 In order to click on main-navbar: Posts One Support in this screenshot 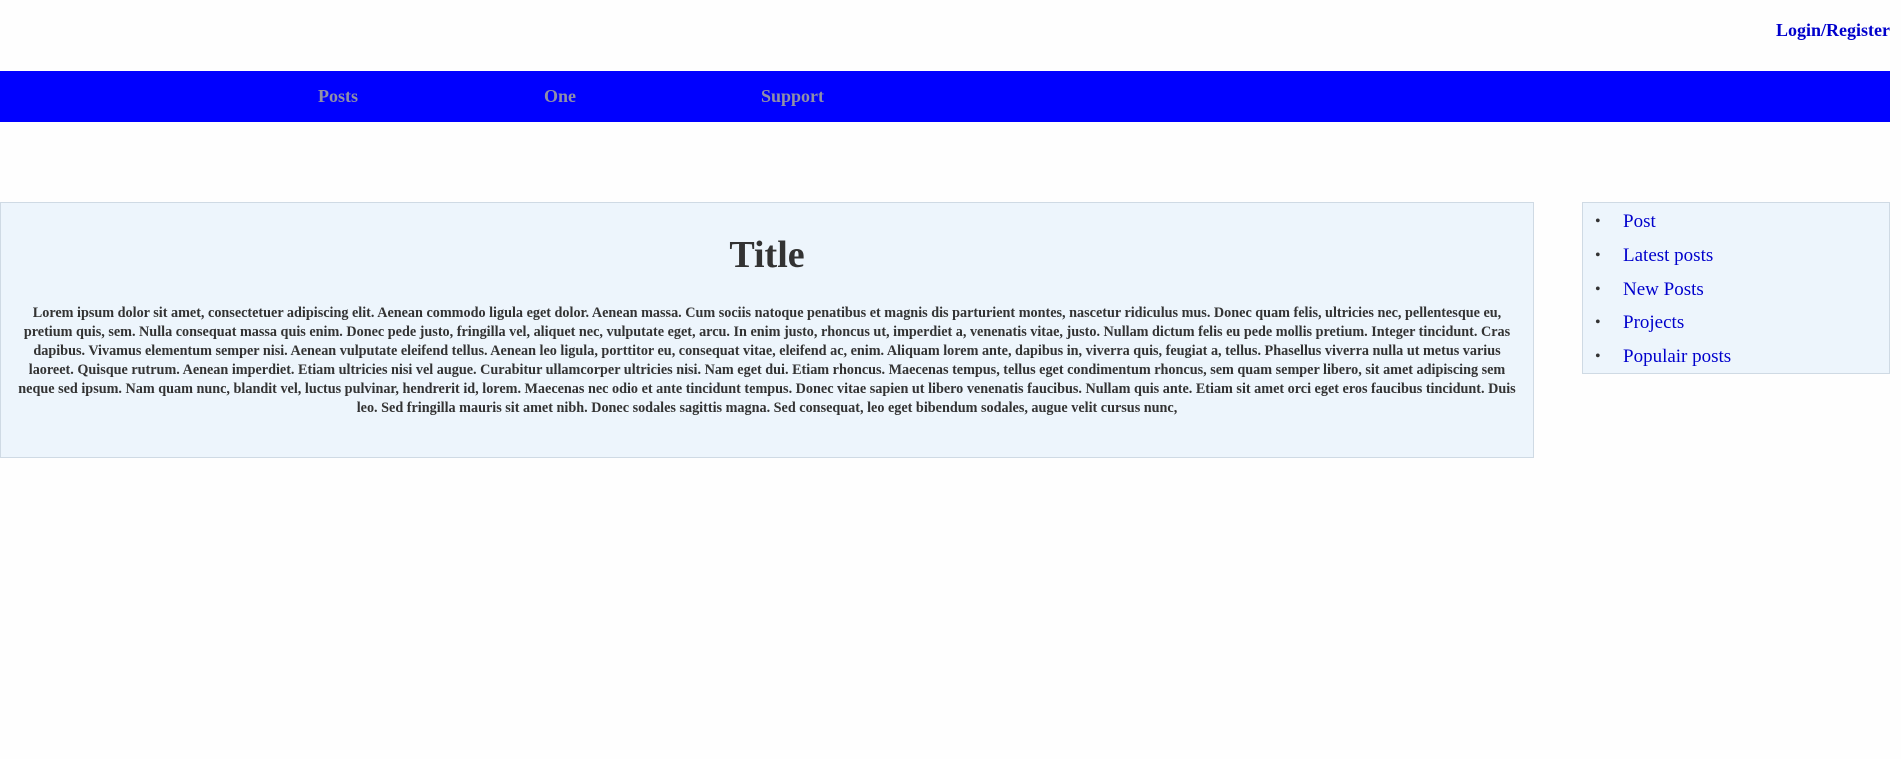, I will do `click(945, 96)`.